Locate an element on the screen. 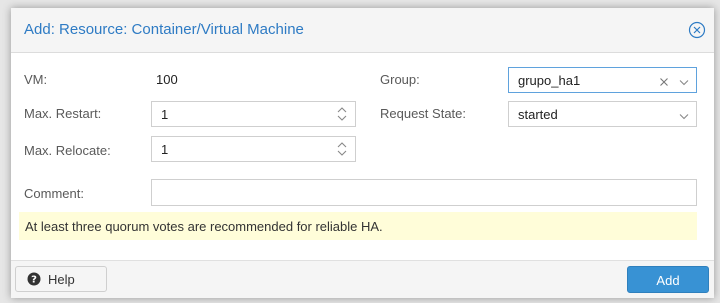  max-relocate-value: 1 is located at coordinates (165, 149).